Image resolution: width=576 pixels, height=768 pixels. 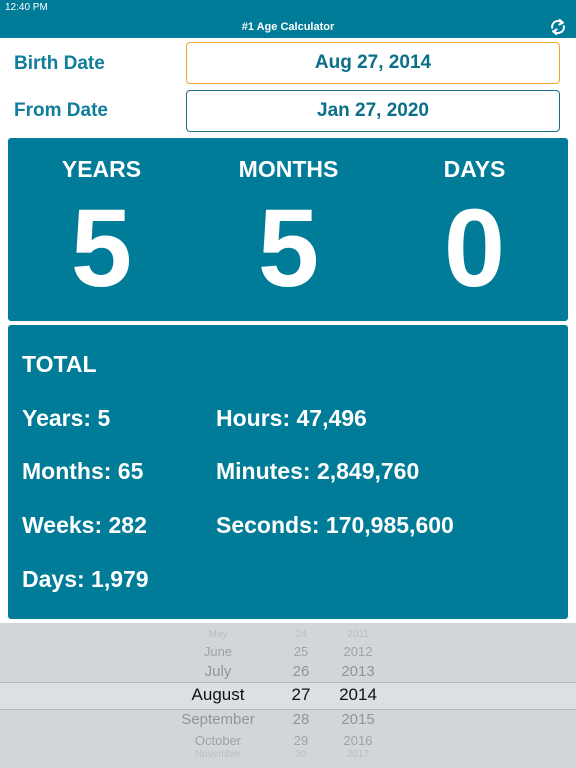 I want to click on months-wheel-item: May, so click(x=218, y=634).